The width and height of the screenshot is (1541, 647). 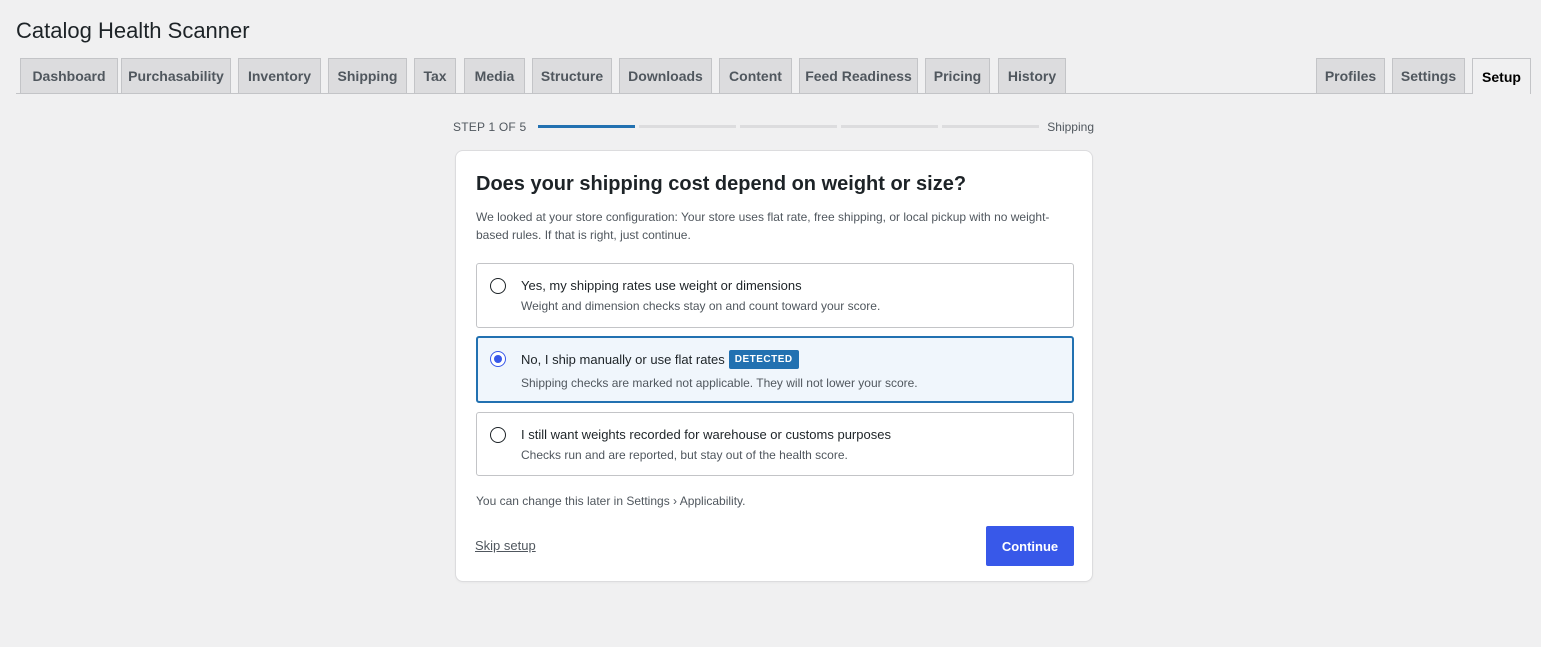 What do you see at coordinates (505, 545) in the screenshot?
I see `skip-setup-link: Skip setup` at bounding box center [505, 545].